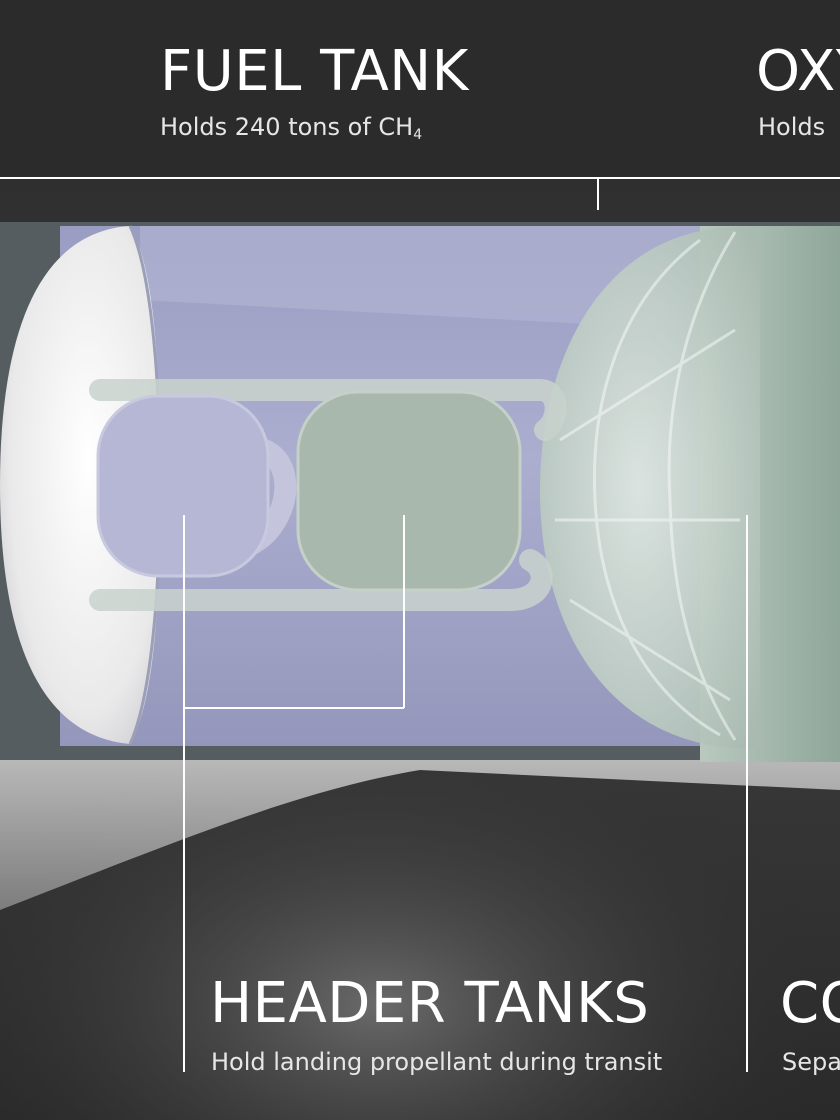 Image resolution: width=840 pixels, height=1120 pixels. I want to click on header-tanks-title: HEADER TANKS, so click(430, 1003).